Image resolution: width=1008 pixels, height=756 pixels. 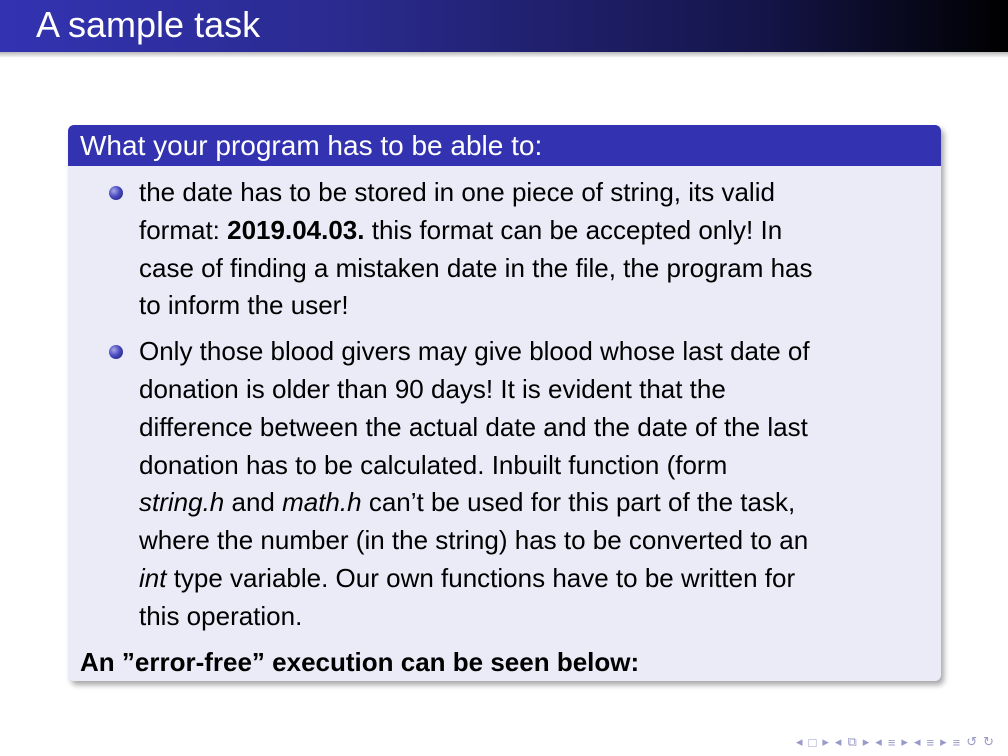 What do you see at coordinates (322, 502) in the screenshot?
I see `header-name: math.h` at bounding box center [322, 502].